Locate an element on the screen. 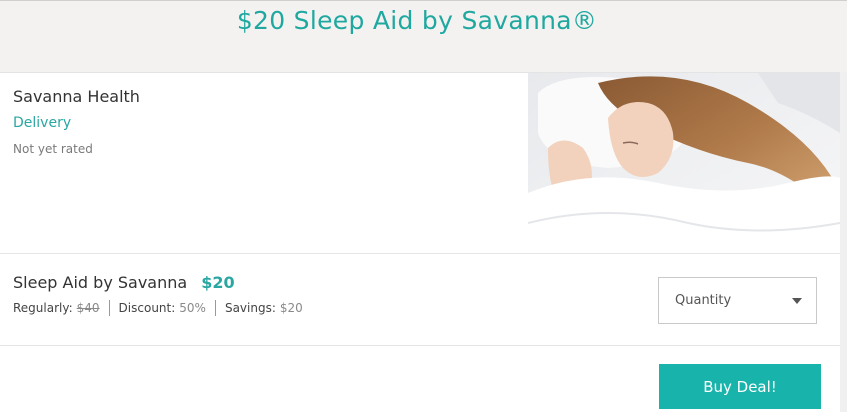 The width and height of the screenshot is (847, 412). page-title: $20 Sleep Aid by Savanna® is located at coordinates (417, 20).